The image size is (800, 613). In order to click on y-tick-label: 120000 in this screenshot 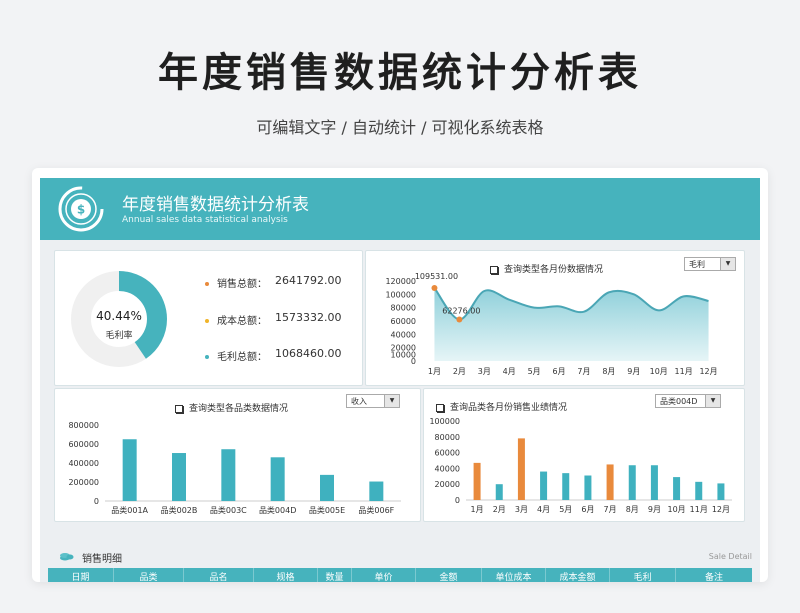, I will do `click(400, 281)`.